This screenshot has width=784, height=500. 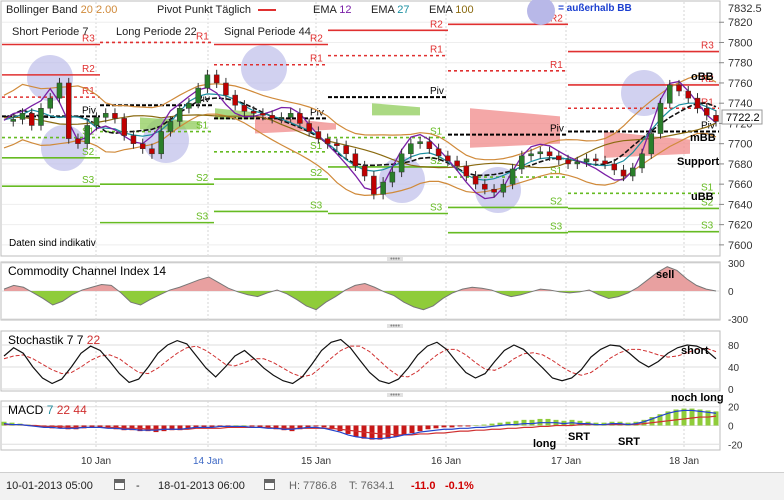 What do you see at coordinates (88, 152) in the screenshot?
I see `pivot-label-s2: S2` at bounding box center [88, 152].